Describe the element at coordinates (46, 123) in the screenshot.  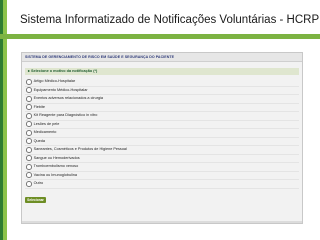
I see `option-label: Lesões de pele` at that location.